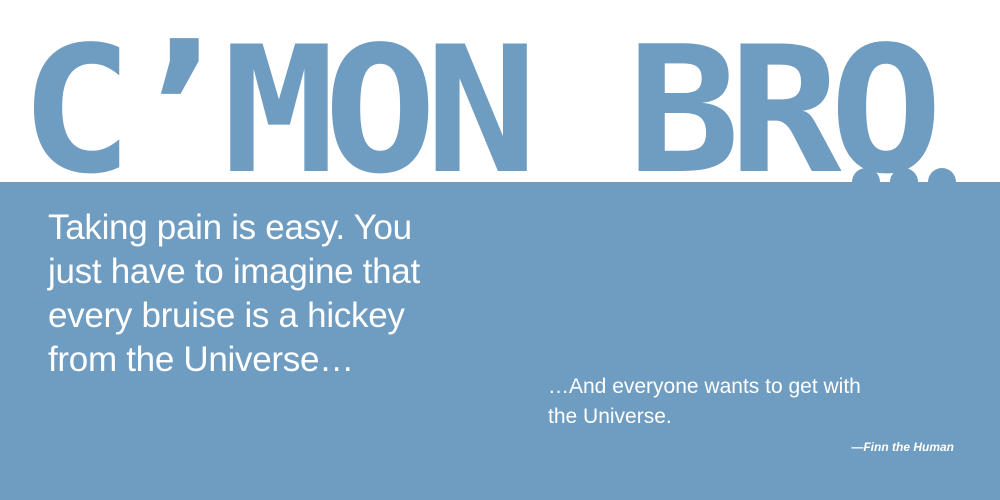 This screenshot has height=500, width=1000. I want to click on attribution: —Finn the Human, so click(902, 447).